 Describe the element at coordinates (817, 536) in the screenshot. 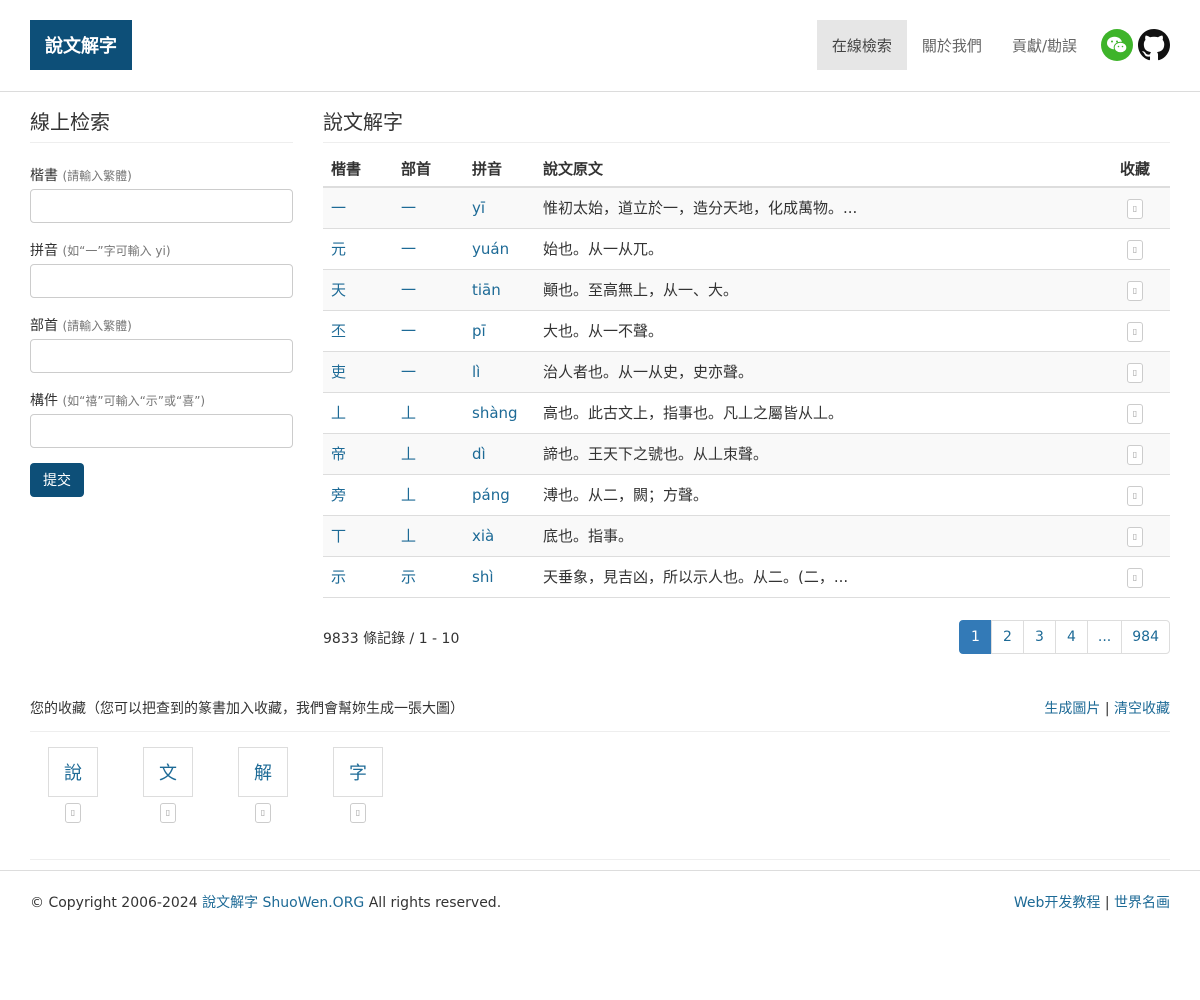

I see `shuowen-text: 底也。指事。` at that location.